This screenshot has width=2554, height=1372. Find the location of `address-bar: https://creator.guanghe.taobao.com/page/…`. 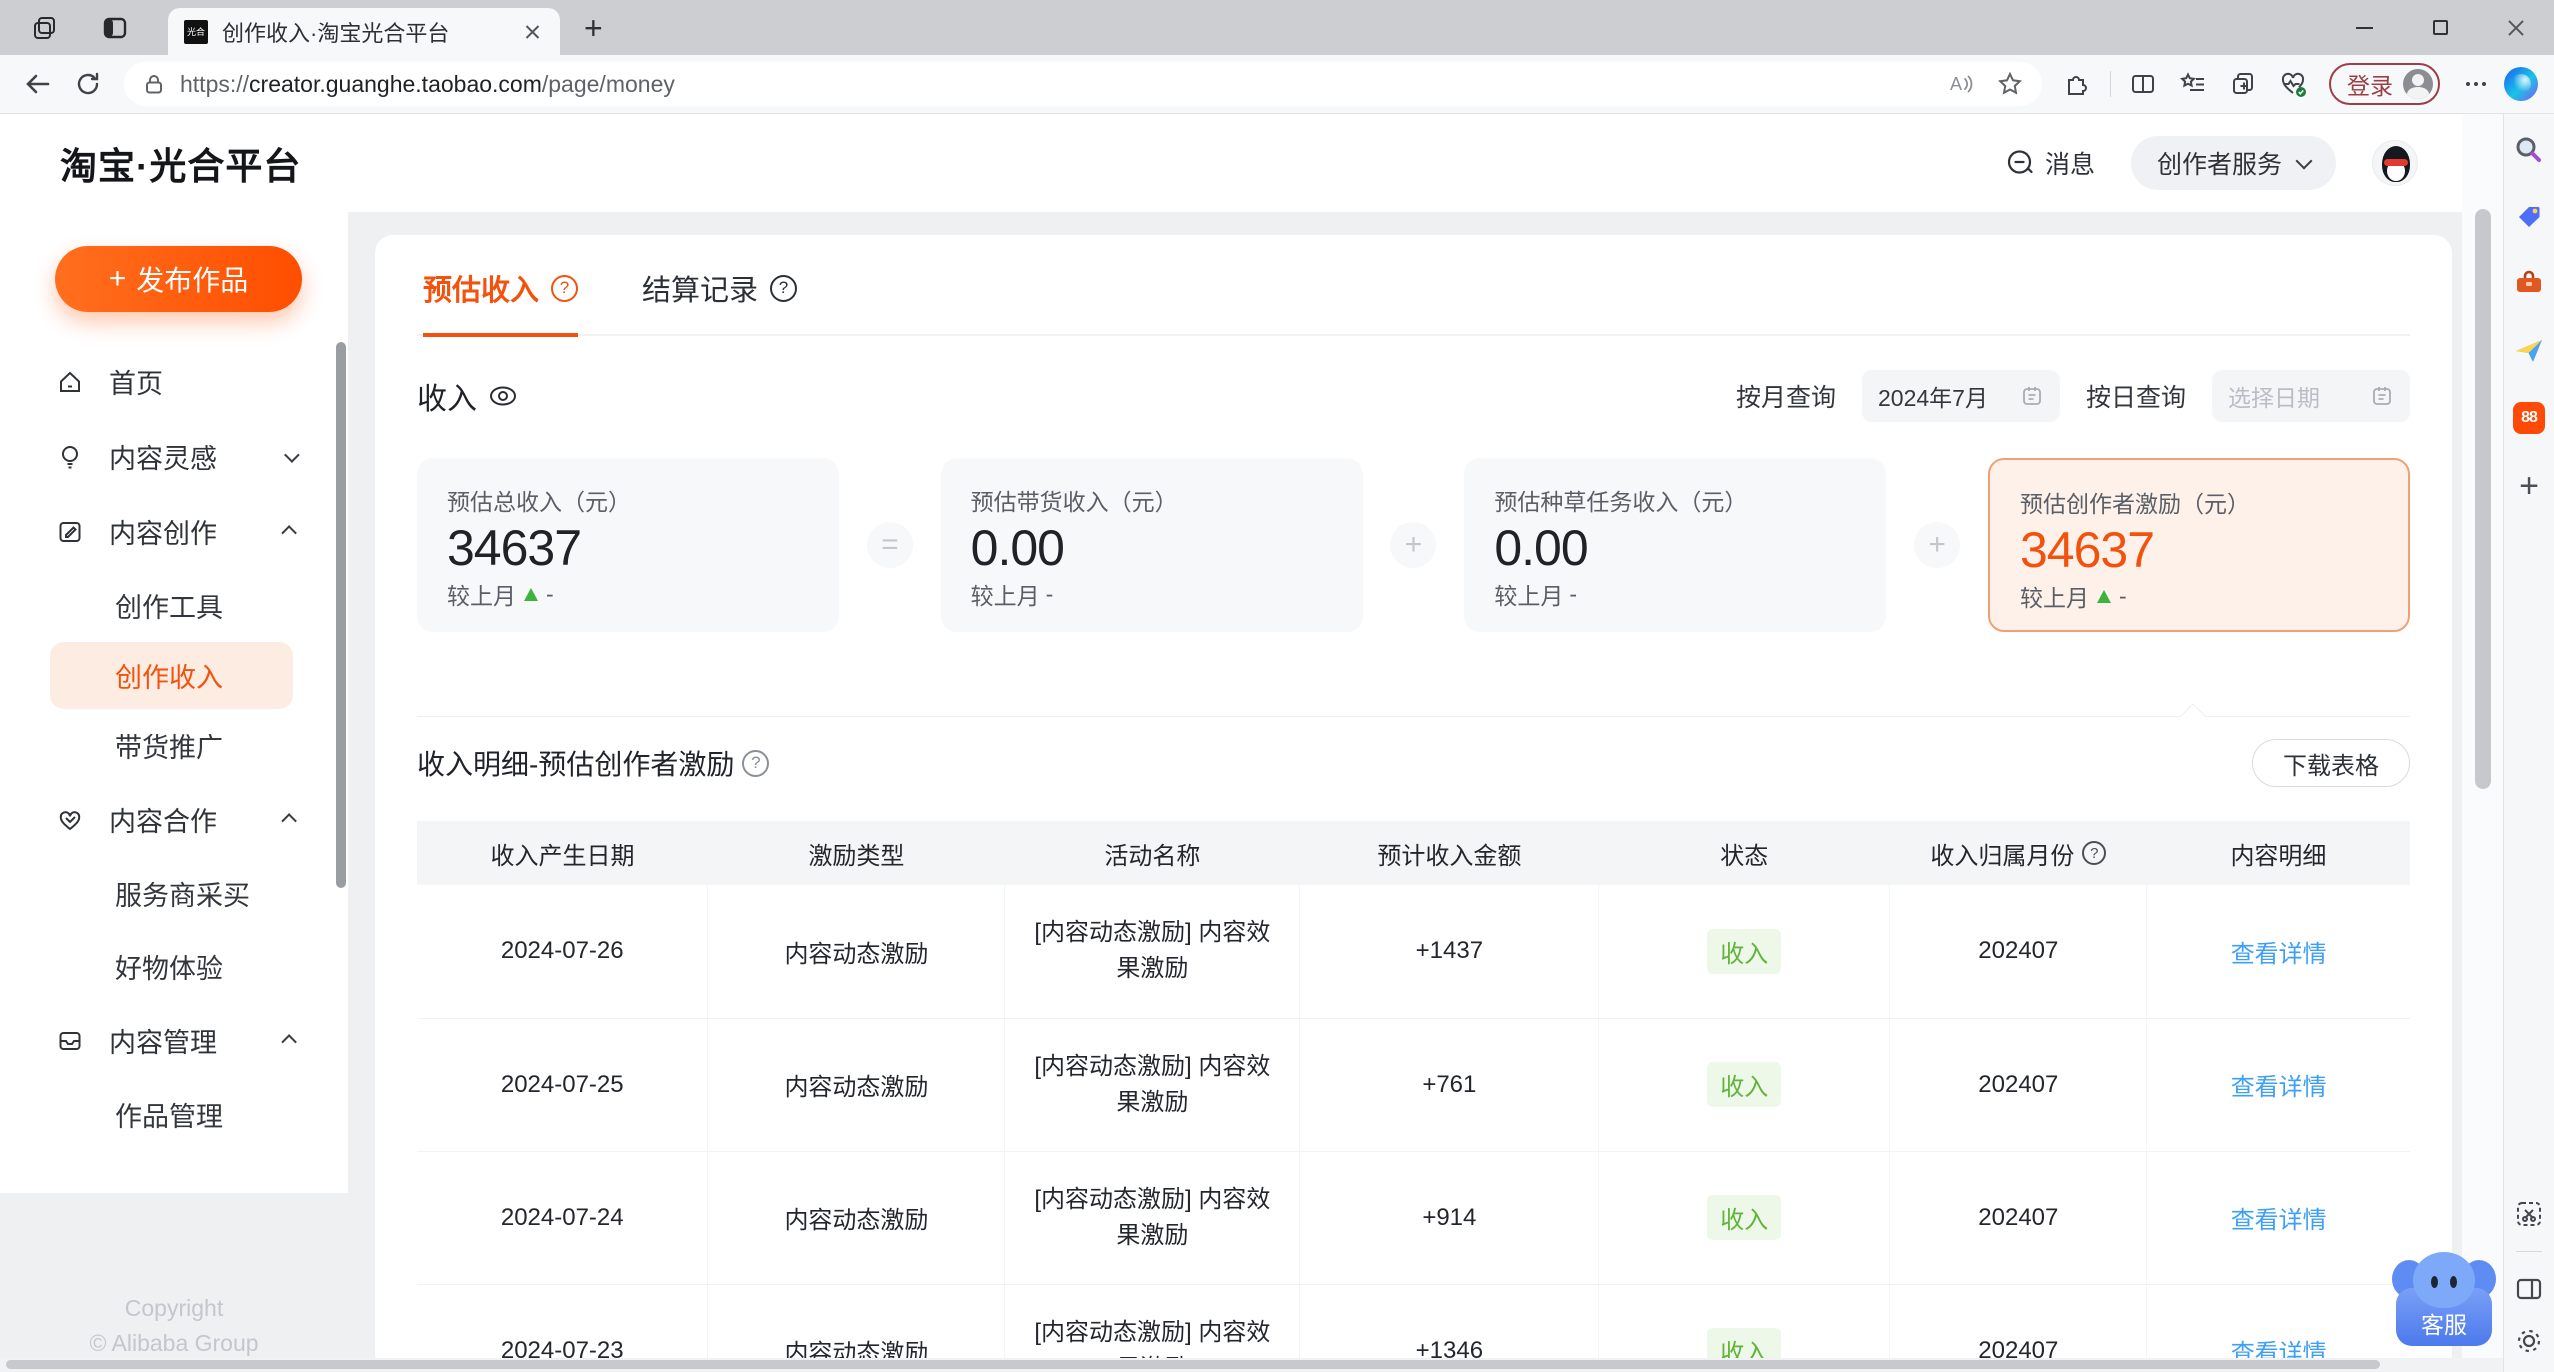

address-bar: https://creator.guanghe.taobao.com/page/… is located at coordinates (1083, 84).